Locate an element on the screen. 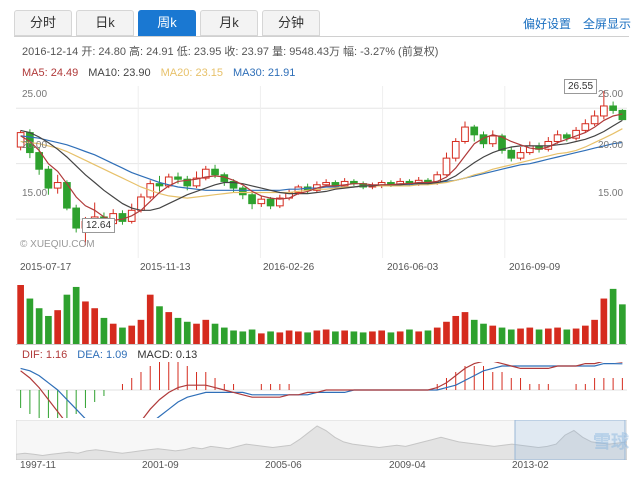 The image size is (643, 480). preferences-link: 偏好设置 is located at coordinates (547, 23).